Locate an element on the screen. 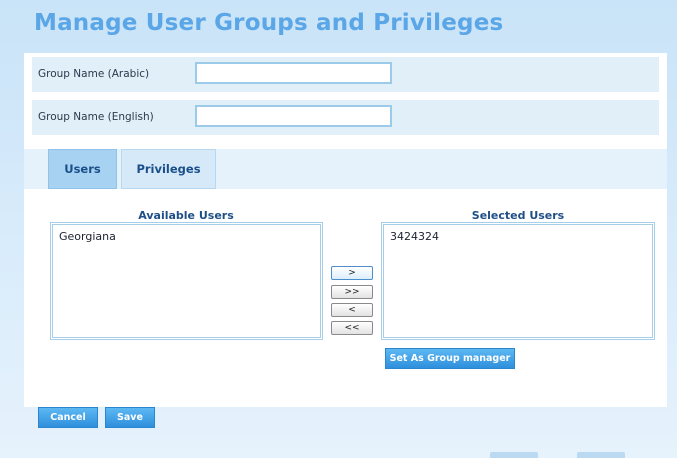 The height and width of the screenshot is (458, 677). available-users-list: Georgiana is located at coordinates (186, 281).